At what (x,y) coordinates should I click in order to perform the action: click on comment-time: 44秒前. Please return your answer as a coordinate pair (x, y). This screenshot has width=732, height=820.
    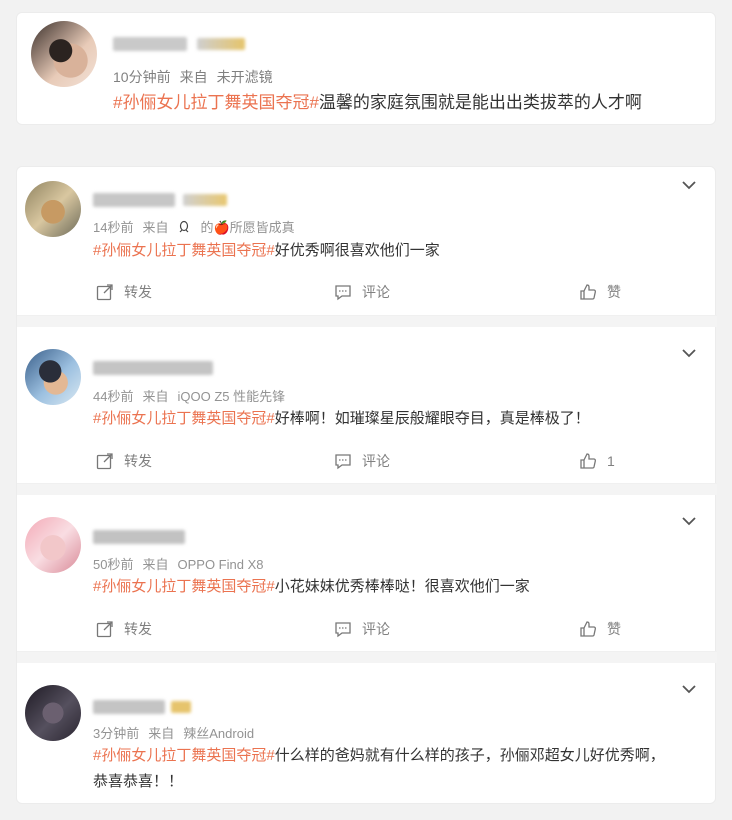
    Looking at the image, I should click on (113, 396).